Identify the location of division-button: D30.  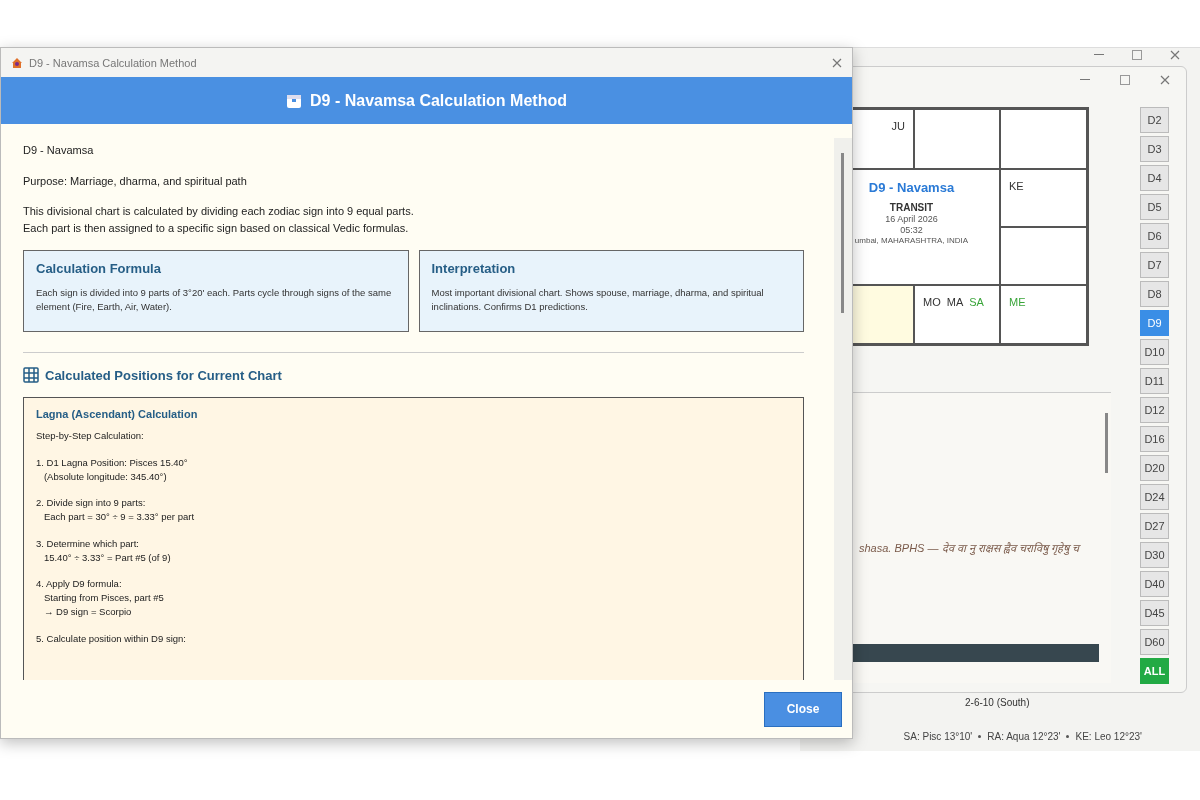
(1154, 555).